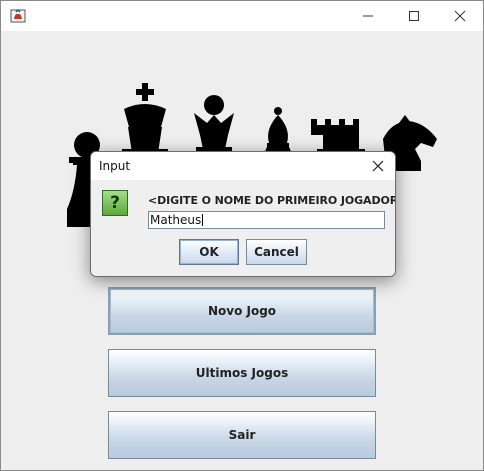  What do you see at coordinates (214, 125) in the screenshot?
I see `queen-icon` at bounding box center [214, 125].